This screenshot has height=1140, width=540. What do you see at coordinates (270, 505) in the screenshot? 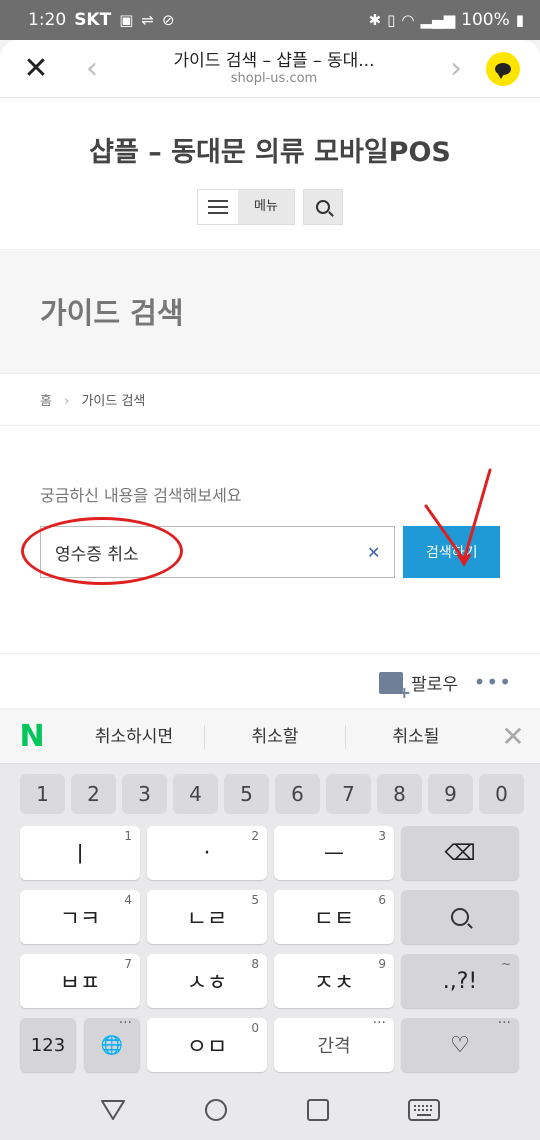
I see `search-section: 궁금하신 내용을 검색해보세요 영수증 취소 ✕ 검색하기` at bounding box center [270, 505].